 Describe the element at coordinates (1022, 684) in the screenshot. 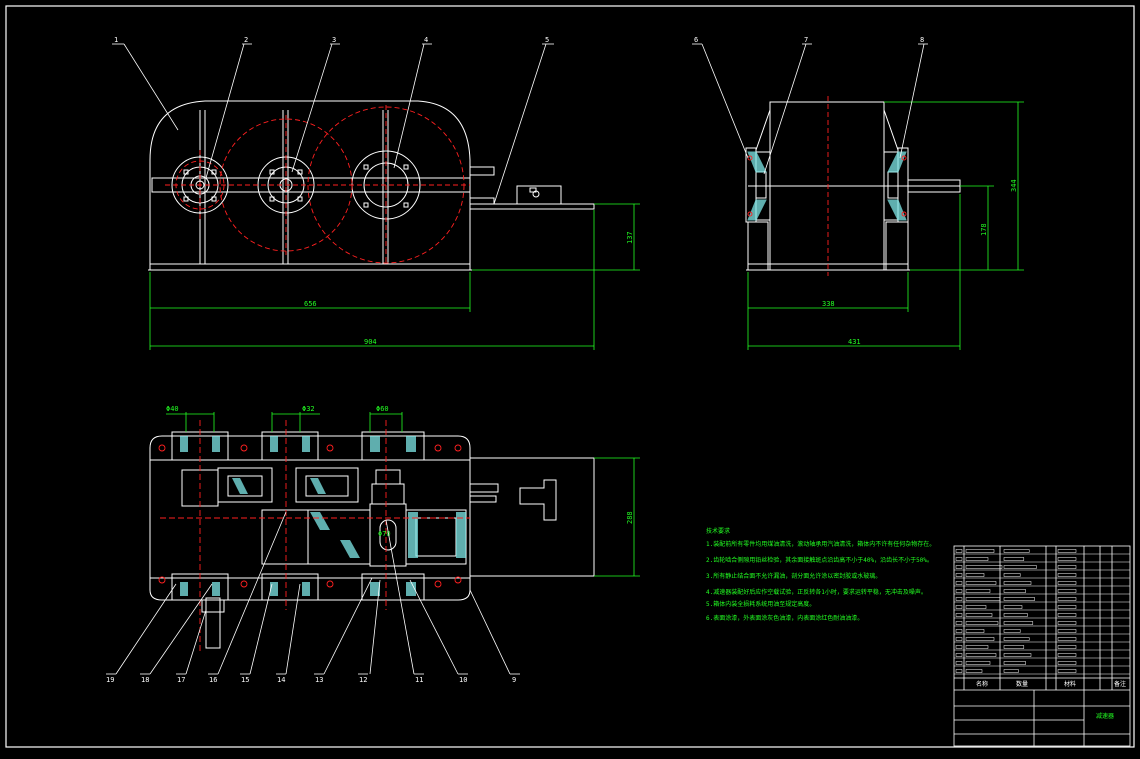

I see `tb-col-qty: 数量` at that location.